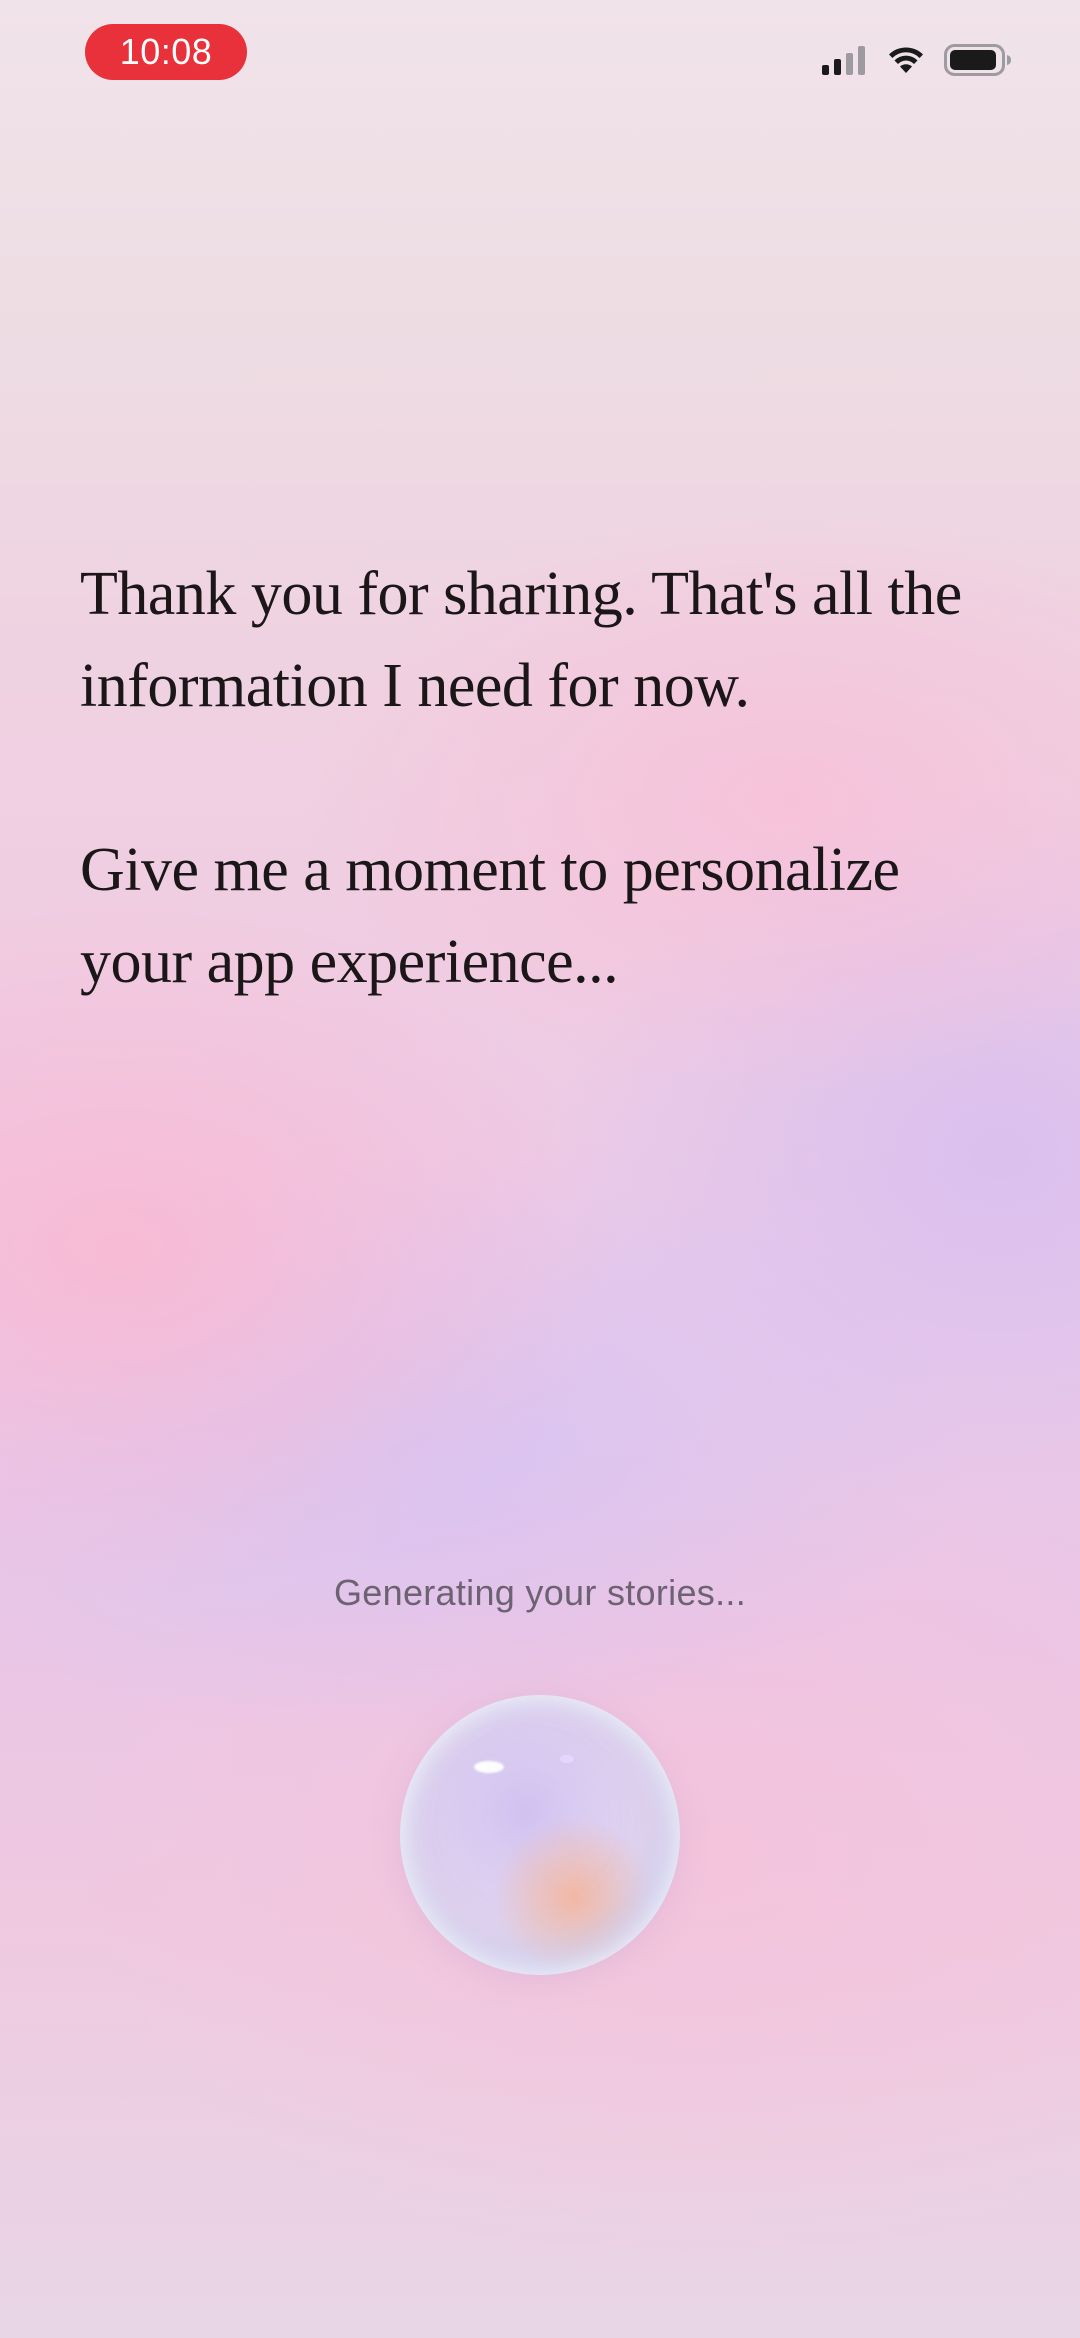 The image size is (1080, 2338). I want to click on cellular-signal-icon, so click(844, 62).